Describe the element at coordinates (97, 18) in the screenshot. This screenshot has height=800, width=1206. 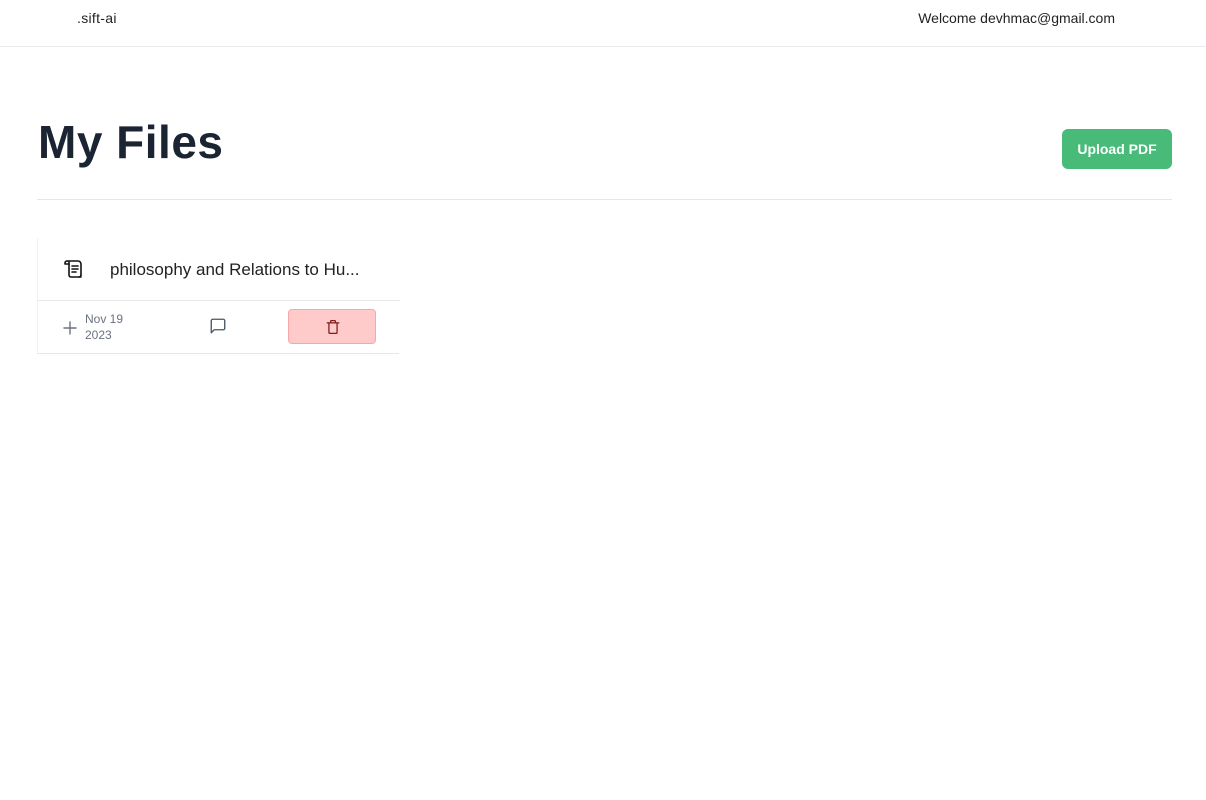
I see `brand-logo-link: .sift-ai` at that location.